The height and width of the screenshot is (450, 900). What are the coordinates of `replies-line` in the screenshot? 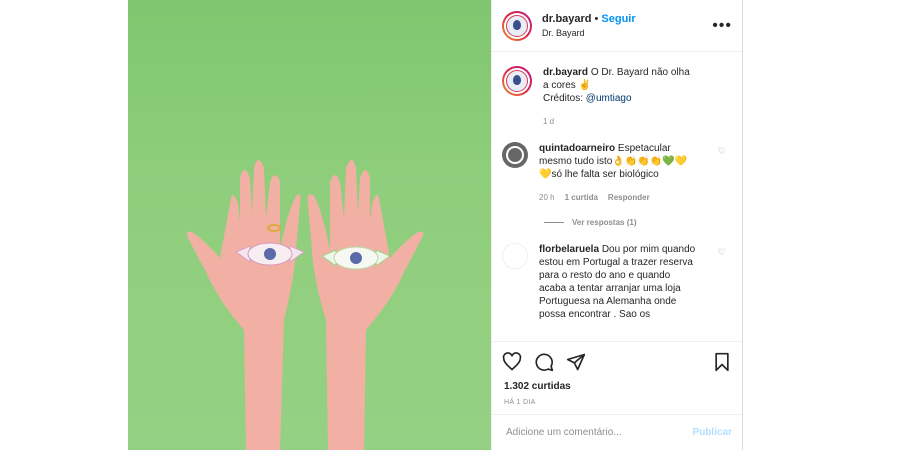 It's located at (554, 222).